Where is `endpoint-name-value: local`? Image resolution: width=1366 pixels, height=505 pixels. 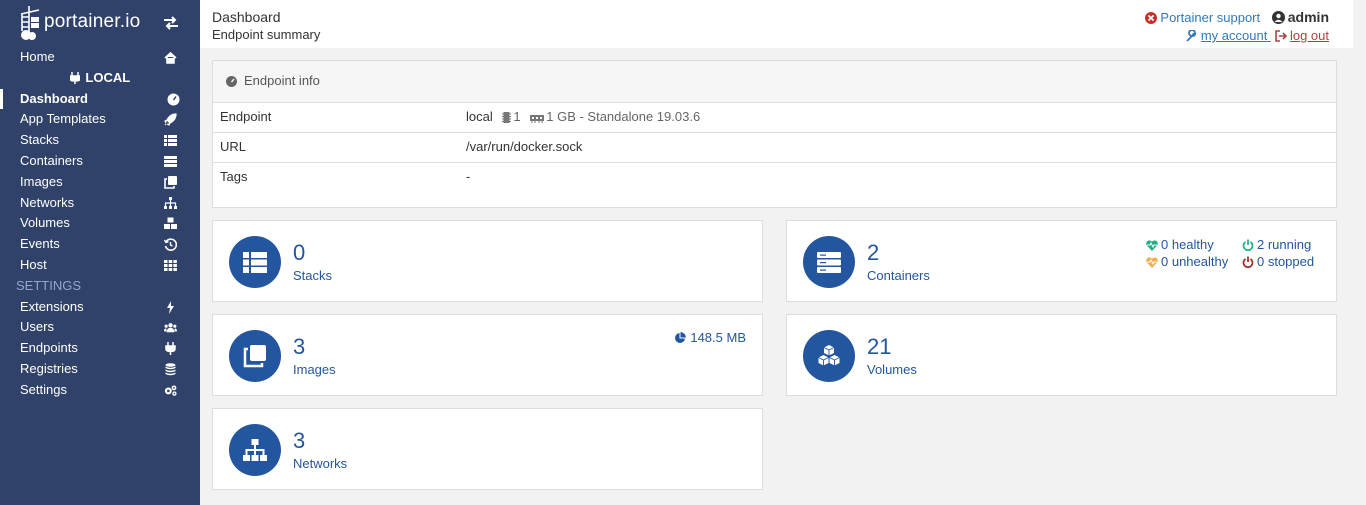
endpoint-name-value: local is located at coordinates (479, 116).